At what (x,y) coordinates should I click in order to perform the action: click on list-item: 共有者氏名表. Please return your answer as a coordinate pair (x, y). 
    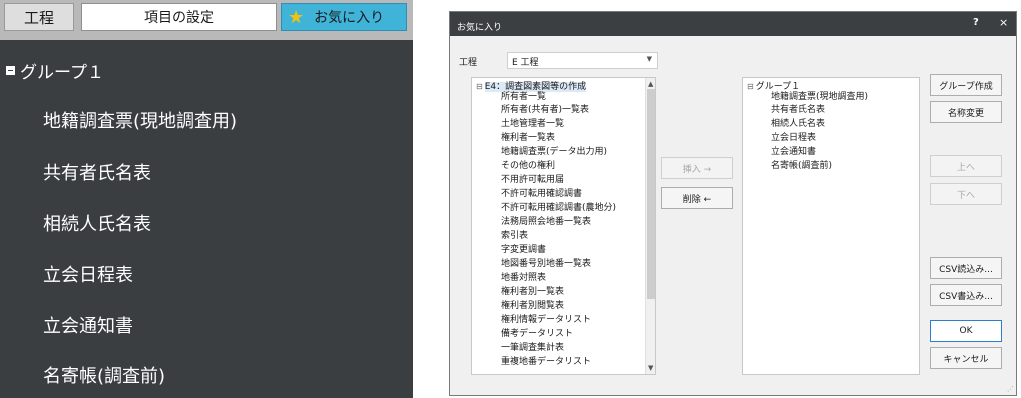
    Looking at the image, I should click on (798, 110).